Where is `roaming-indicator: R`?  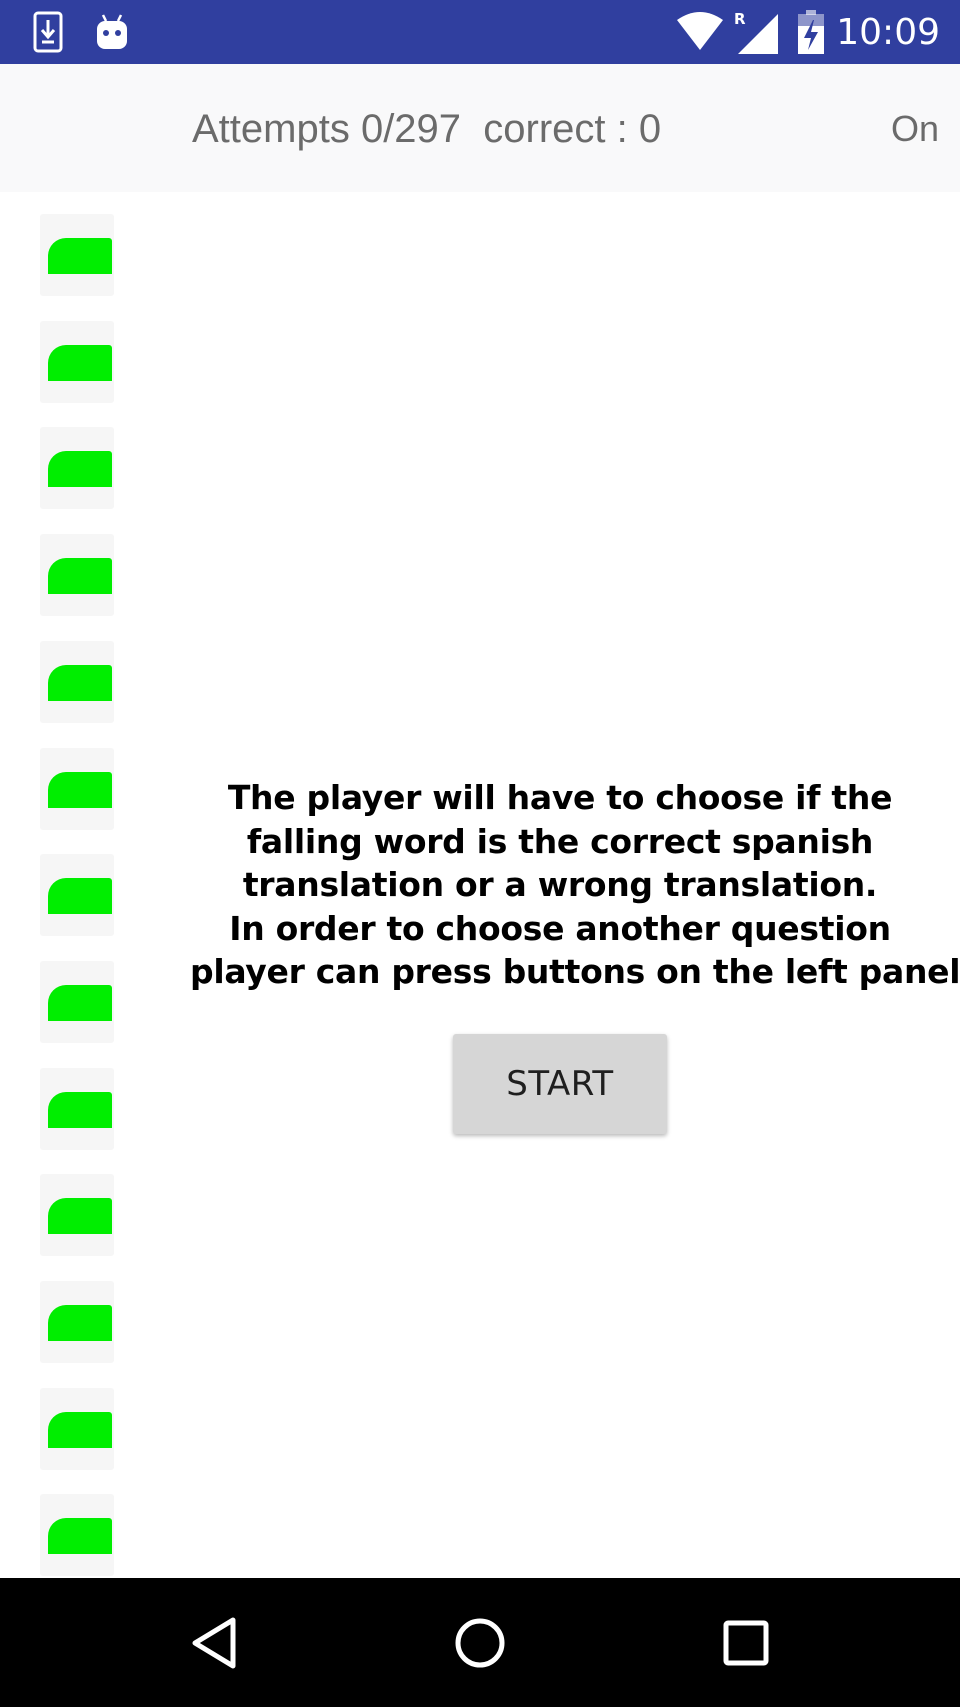 roaming-indicator: R is located at coordinates (740, 19).